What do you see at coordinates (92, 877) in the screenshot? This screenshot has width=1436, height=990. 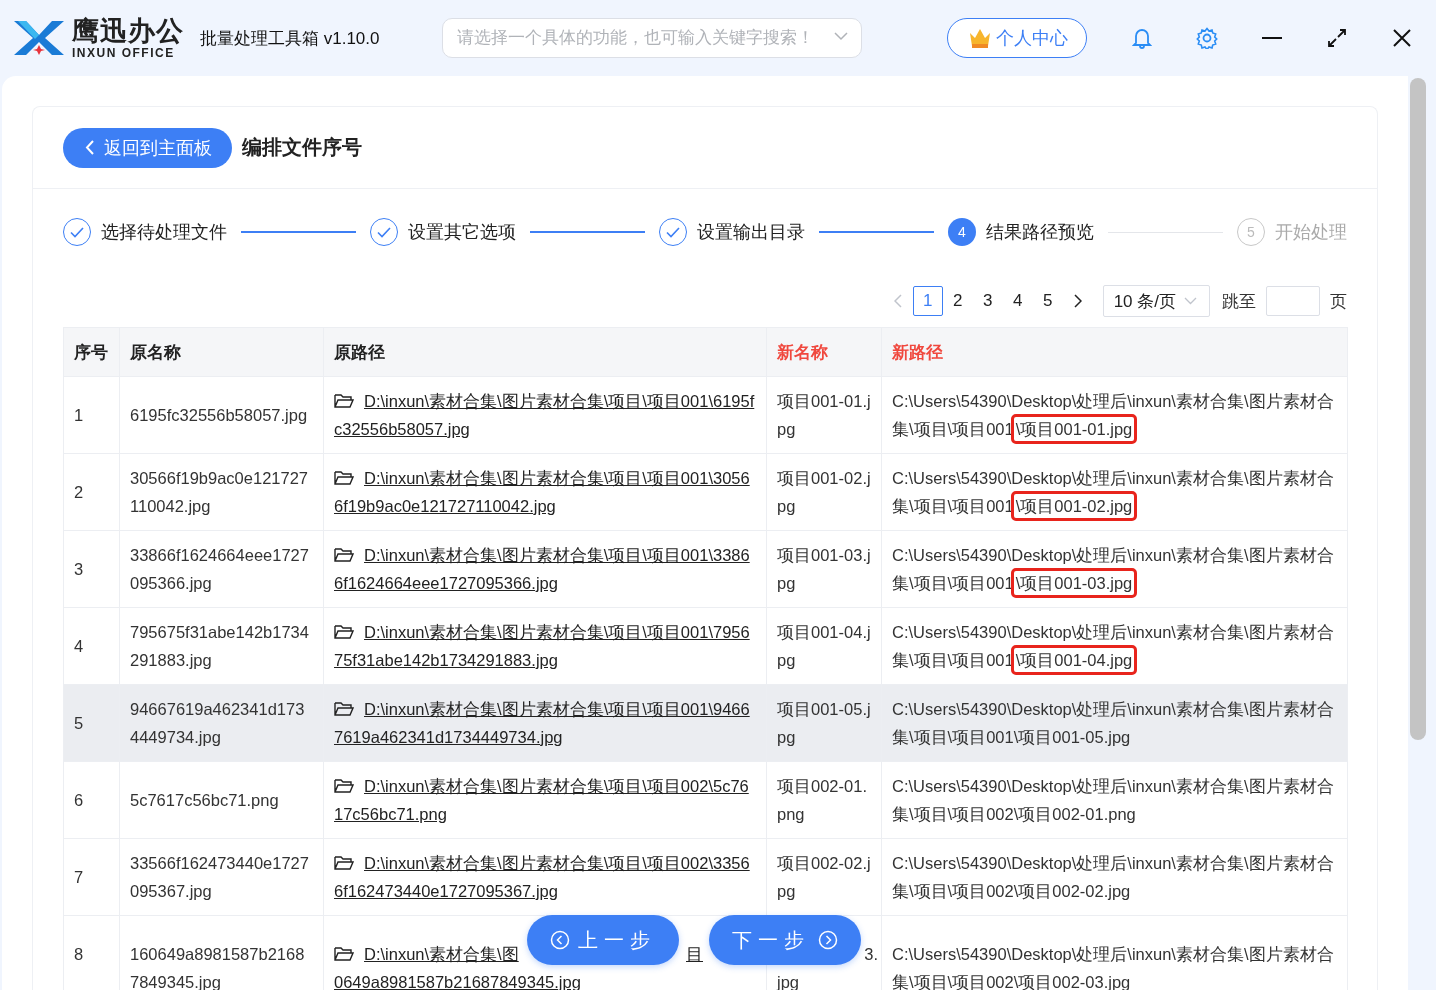 I see `row-number-cell: 7` at bounding box center [92, 877].